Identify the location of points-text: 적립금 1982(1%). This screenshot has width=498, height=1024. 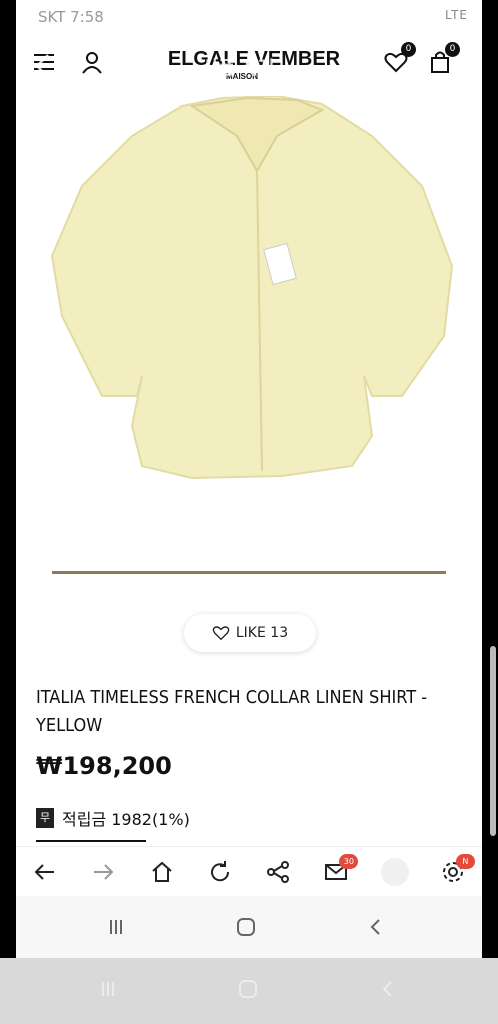
(126, 819).